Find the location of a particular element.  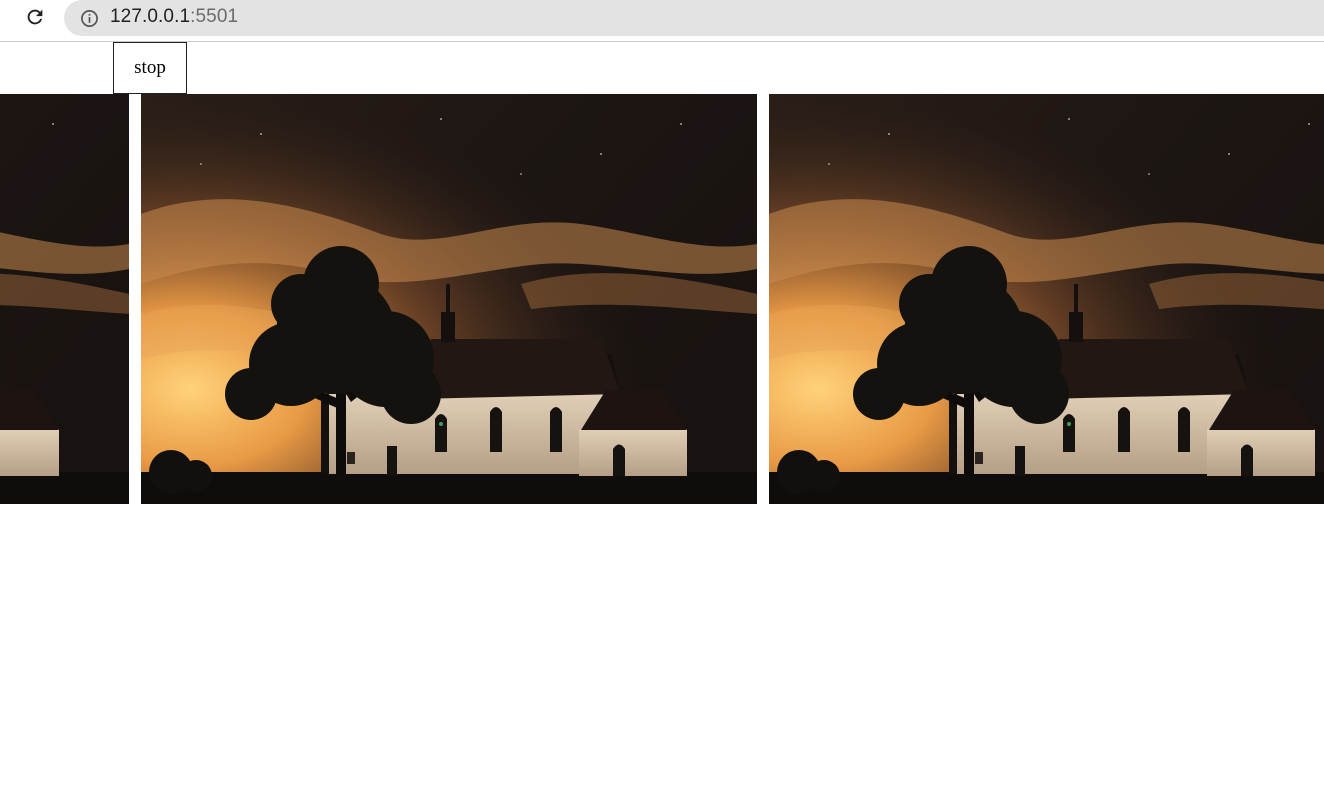

url-port: :5501 is located at coordinates (214, 16).